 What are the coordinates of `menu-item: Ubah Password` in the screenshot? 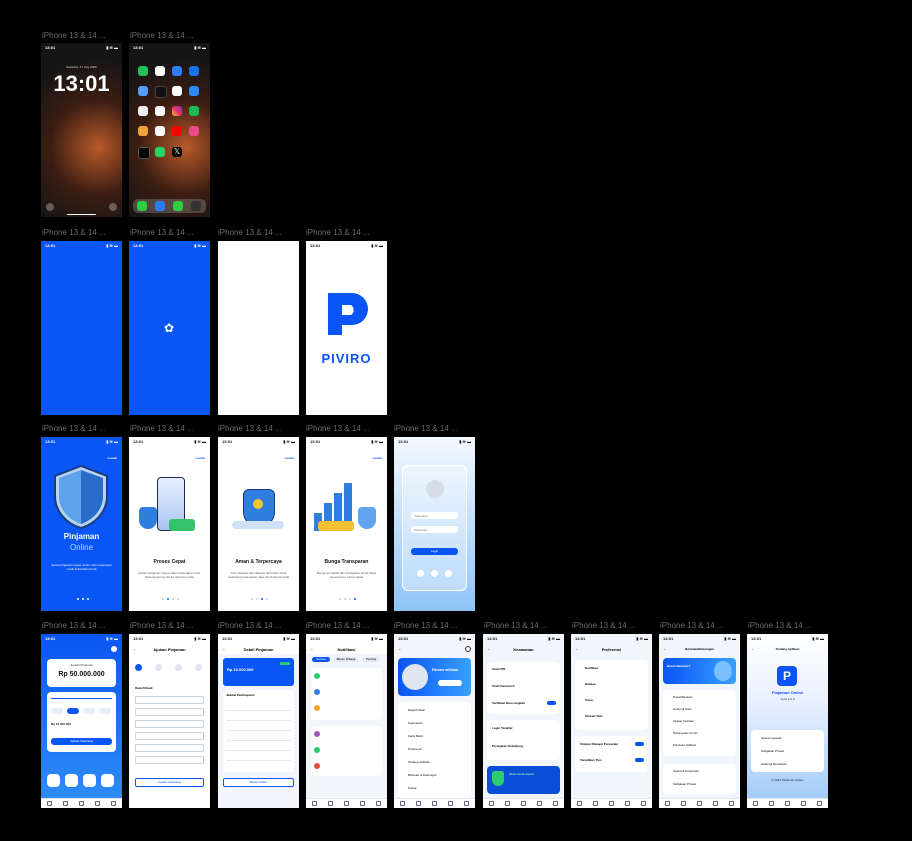 It's located at (503, 686).